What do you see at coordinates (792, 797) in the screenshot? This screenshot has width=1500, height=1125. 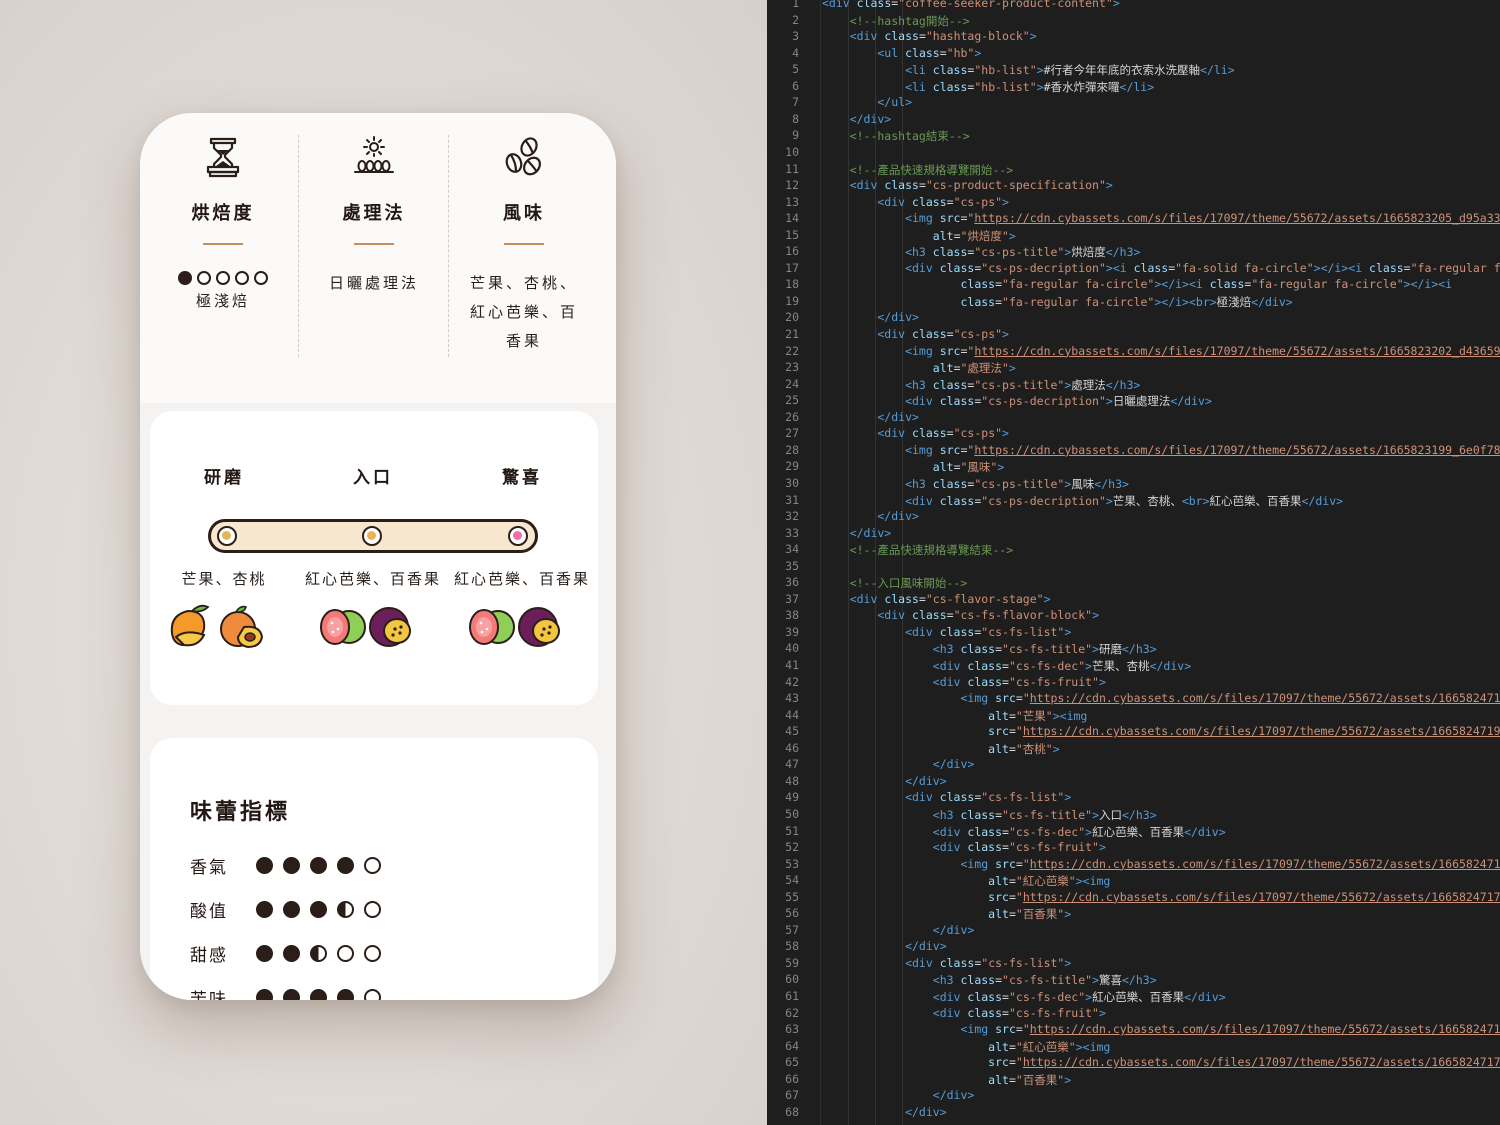 I see `line-number: 49` at bounding box center [792, 797].